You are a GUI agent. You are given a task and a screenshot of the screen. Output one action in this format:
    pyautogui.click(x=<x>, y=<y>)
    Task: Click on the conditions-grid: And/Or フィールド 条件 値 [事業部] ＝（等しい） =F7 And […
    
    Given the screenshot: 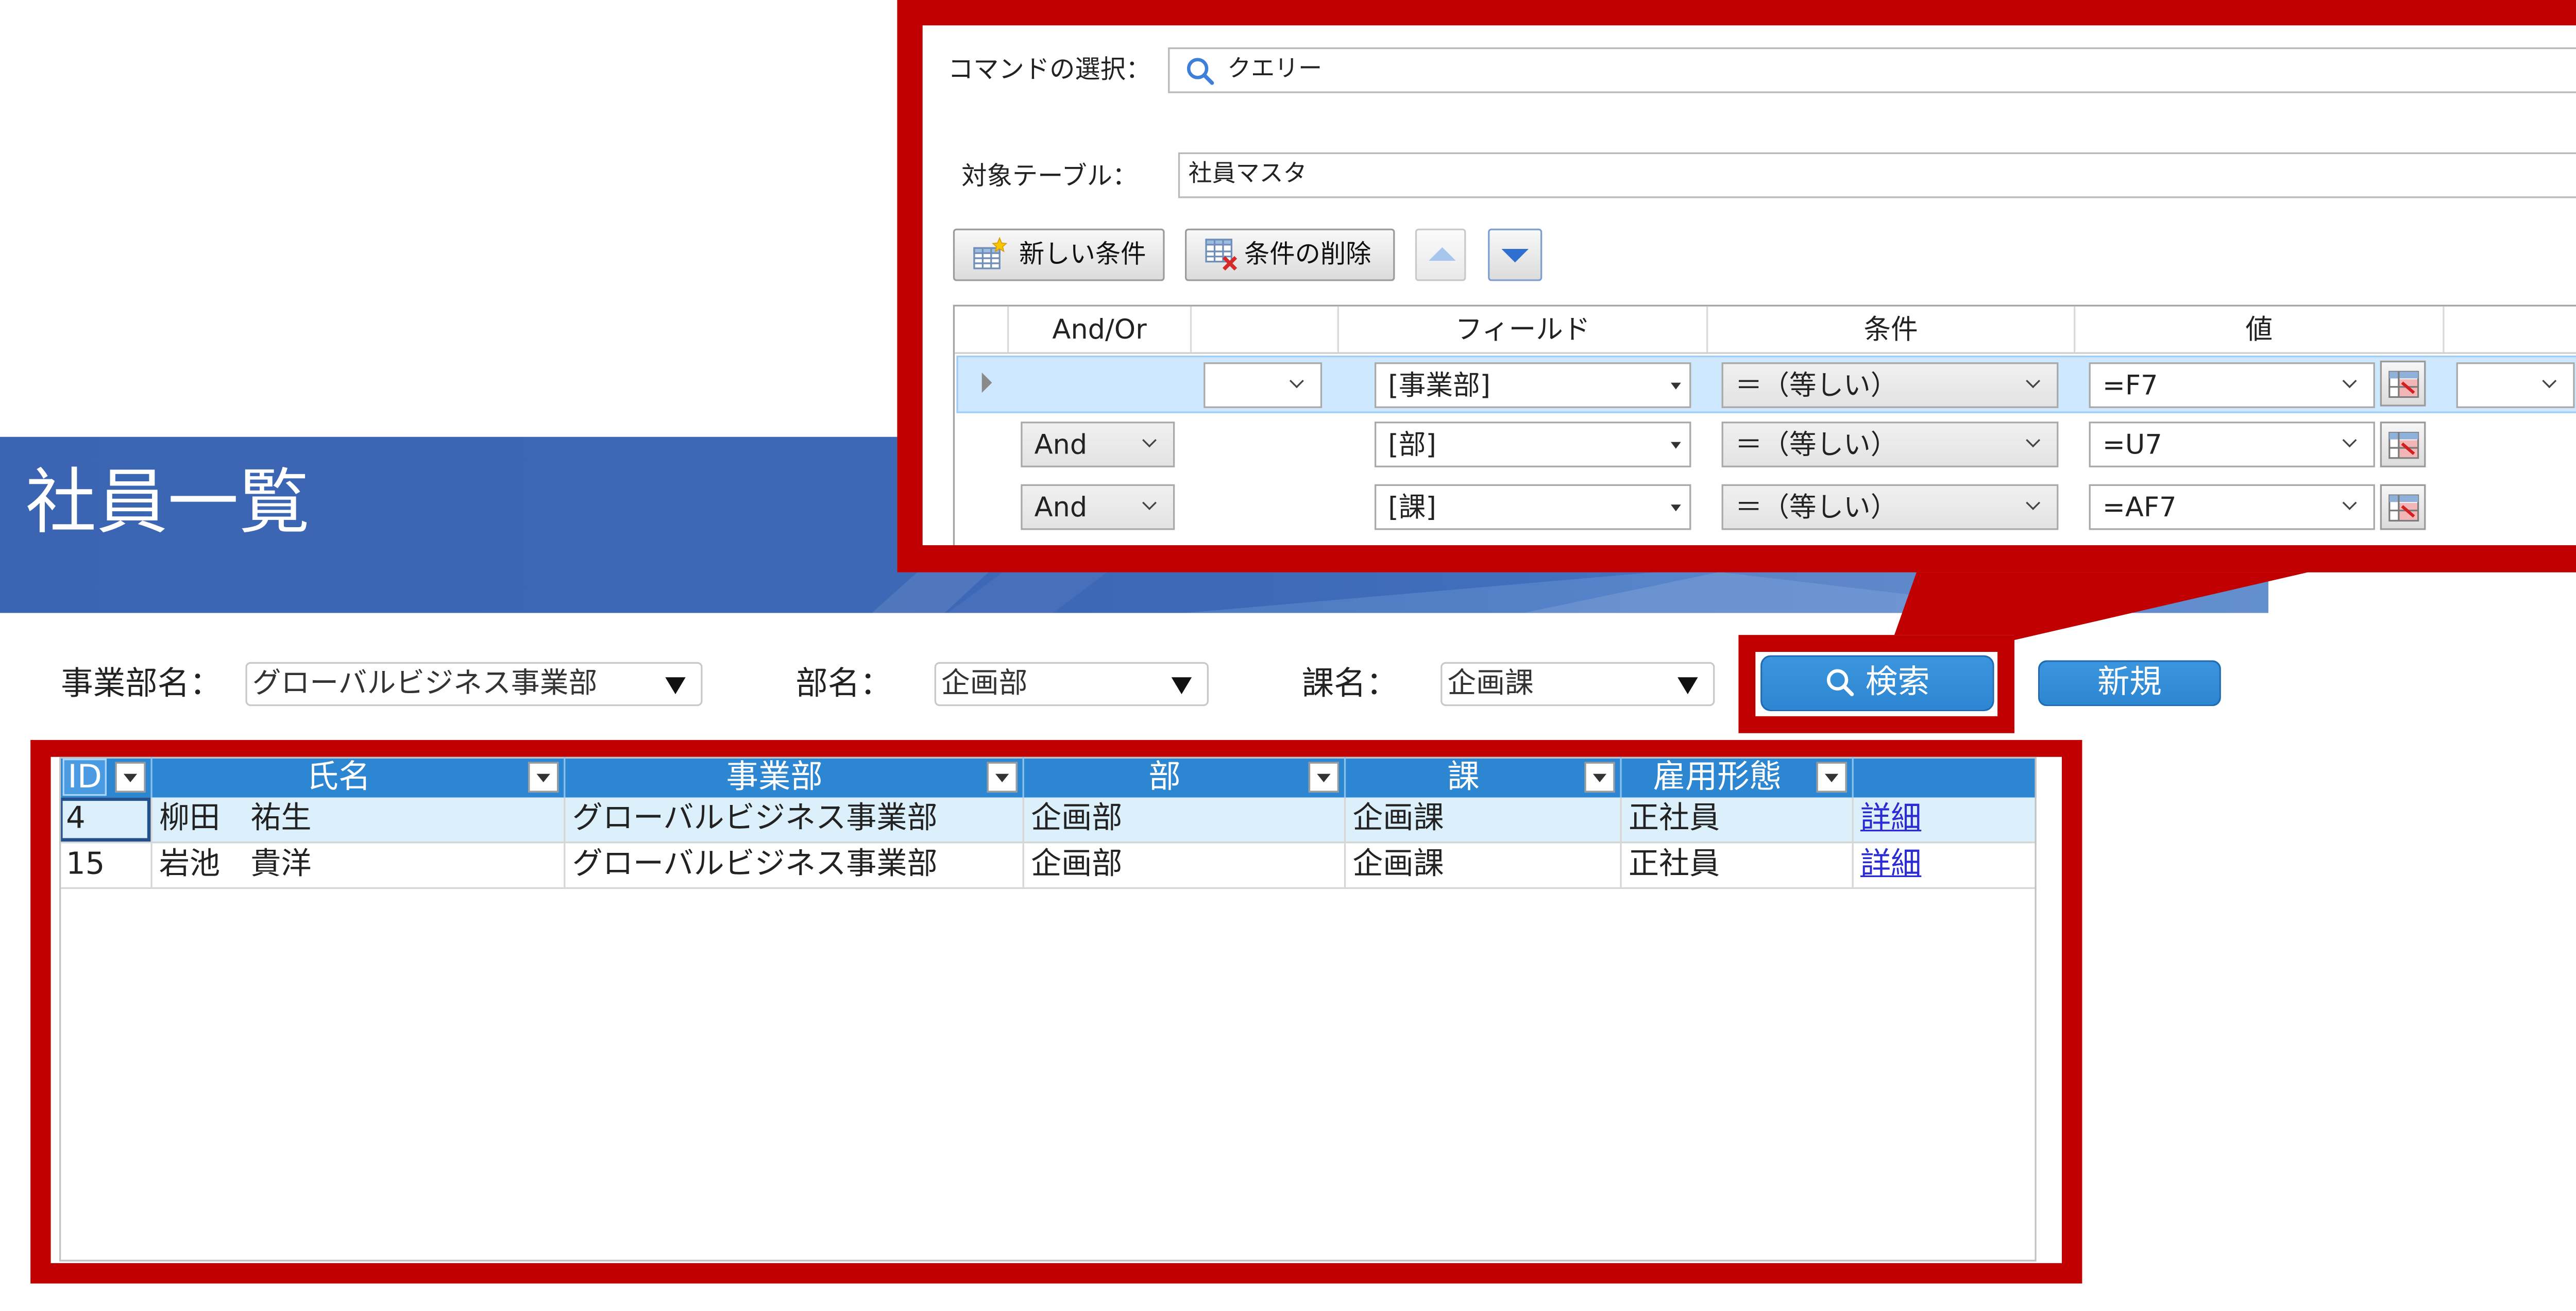 What is the action you would take?
    pyautogui.click(x=1764, y=425)
    